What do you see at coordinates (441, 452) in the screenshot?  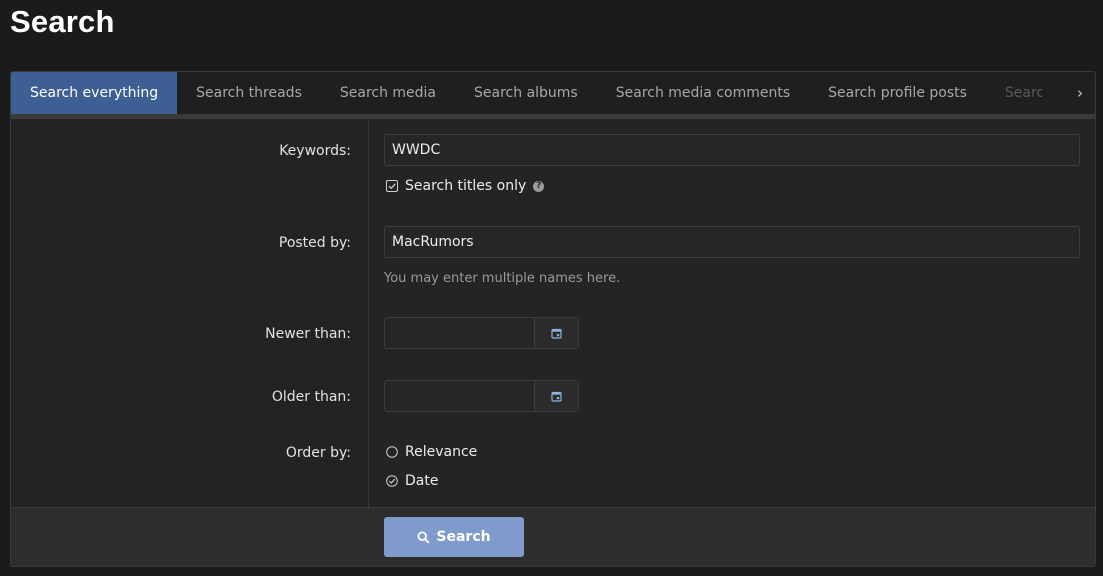 I see `order-relevance-label: Relevance` at bounding box center [441, 452].